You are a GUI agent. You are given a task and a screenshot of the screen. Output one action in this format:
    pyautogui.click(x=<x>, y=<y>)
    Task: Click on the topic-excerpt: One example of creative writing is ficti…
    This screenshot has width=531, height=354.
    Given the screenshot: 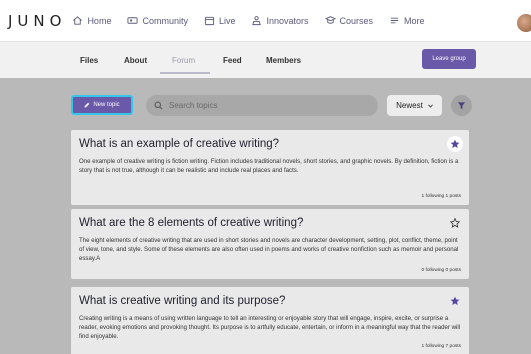 What is the action you would take?
    pyautogui.click(x=269, y=166)
    